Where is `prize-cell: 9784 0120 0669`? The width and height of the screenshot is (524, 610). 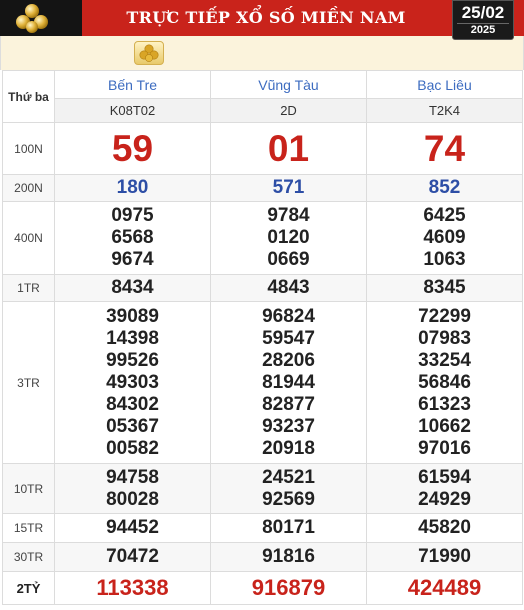
prize-cell: 9784 0120 0669 is located at coordinates (288, 238).